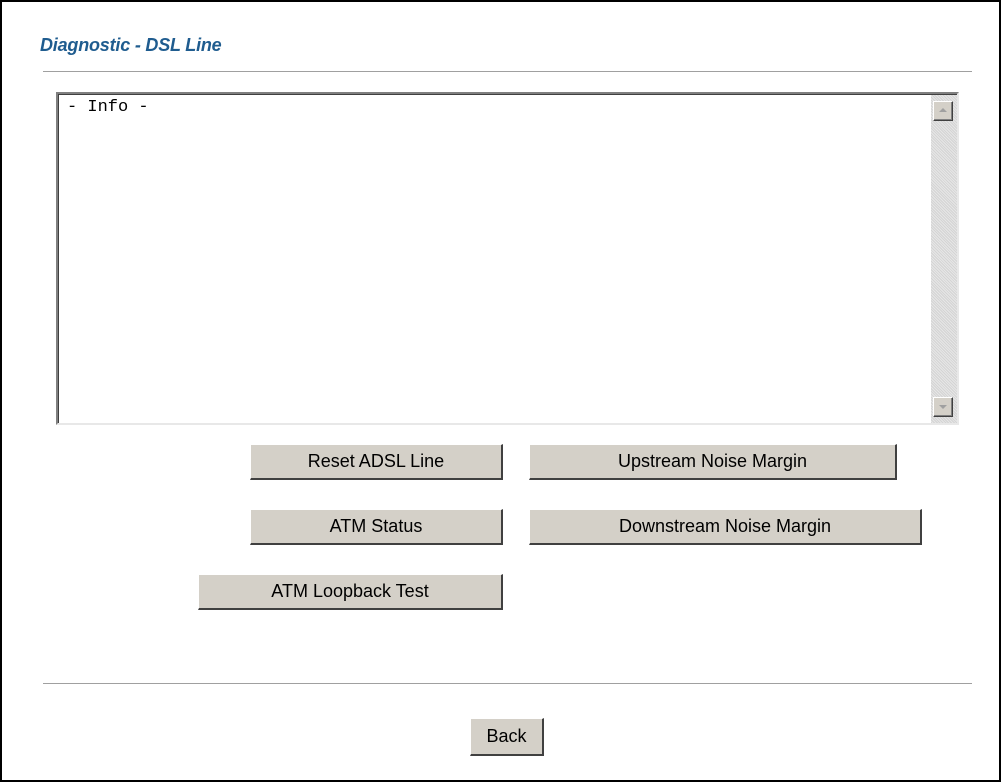 The image size is (1001, 782). Describe the element at coordinates (131, 45) in the screenshot. I see `page-title: Diagnostic - DSL Line` at that location.